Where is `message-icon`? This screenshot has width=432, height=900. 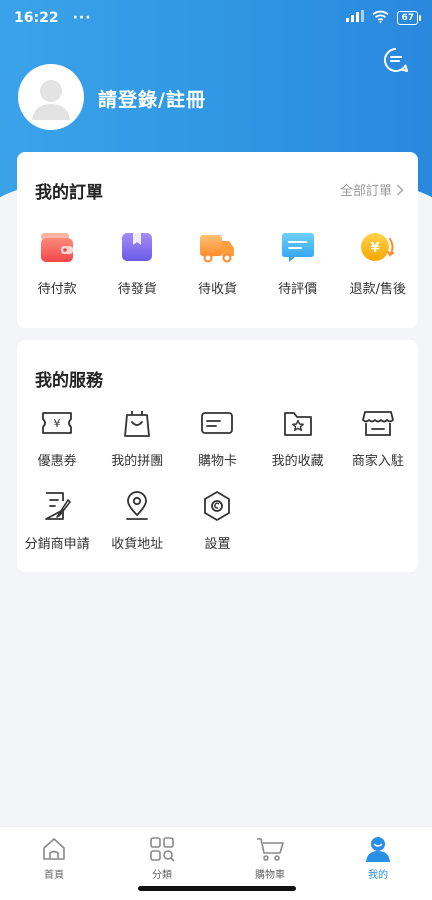
message-icon is located at coordinates (396, 59).